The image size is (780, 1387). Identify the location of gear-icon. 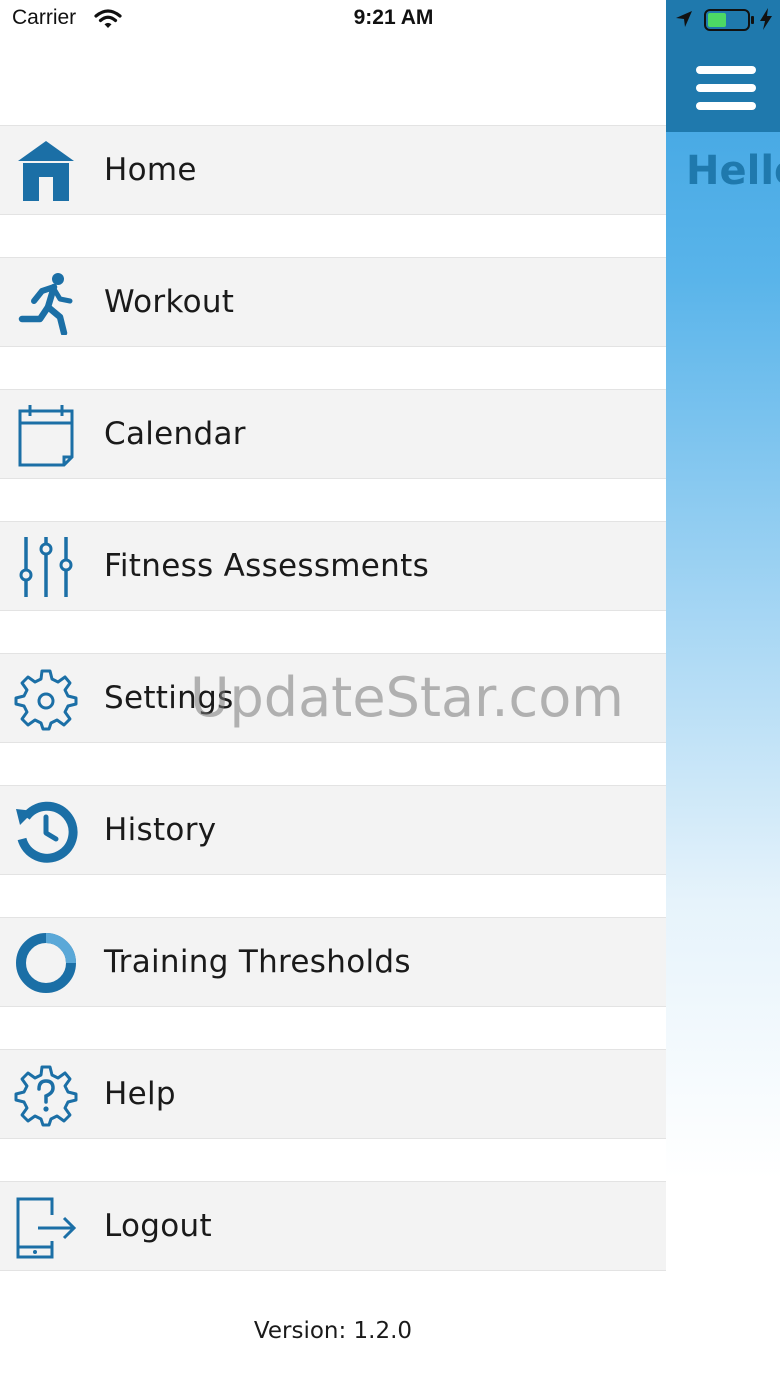
(46, 699).